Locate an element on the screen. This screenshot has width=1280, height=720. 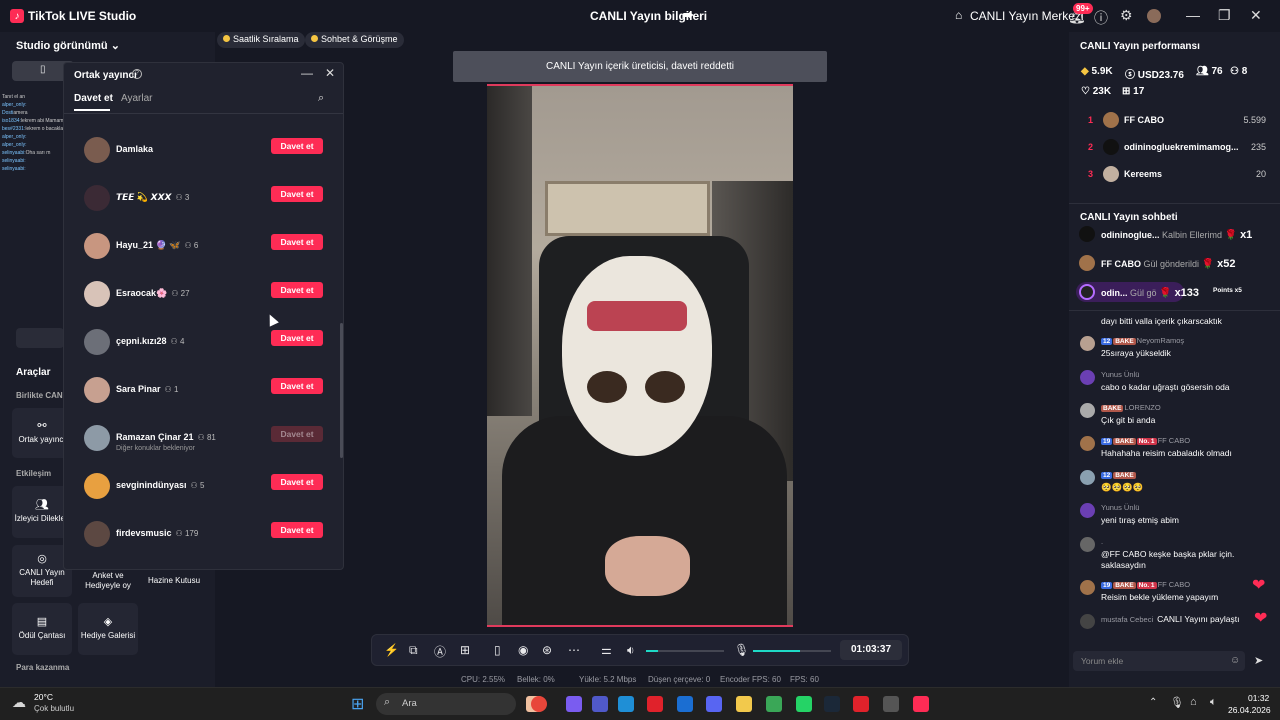
mini-chat-name: Dosti is located at coordinates (8, 113).